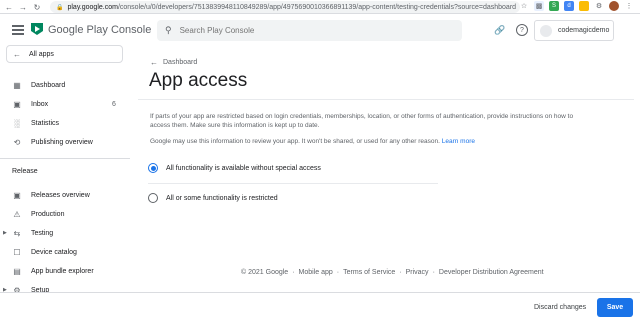 The height and width of the screenshot is (322, 640). I want to click on back-arrow-icon: ←, so click(9, 7).